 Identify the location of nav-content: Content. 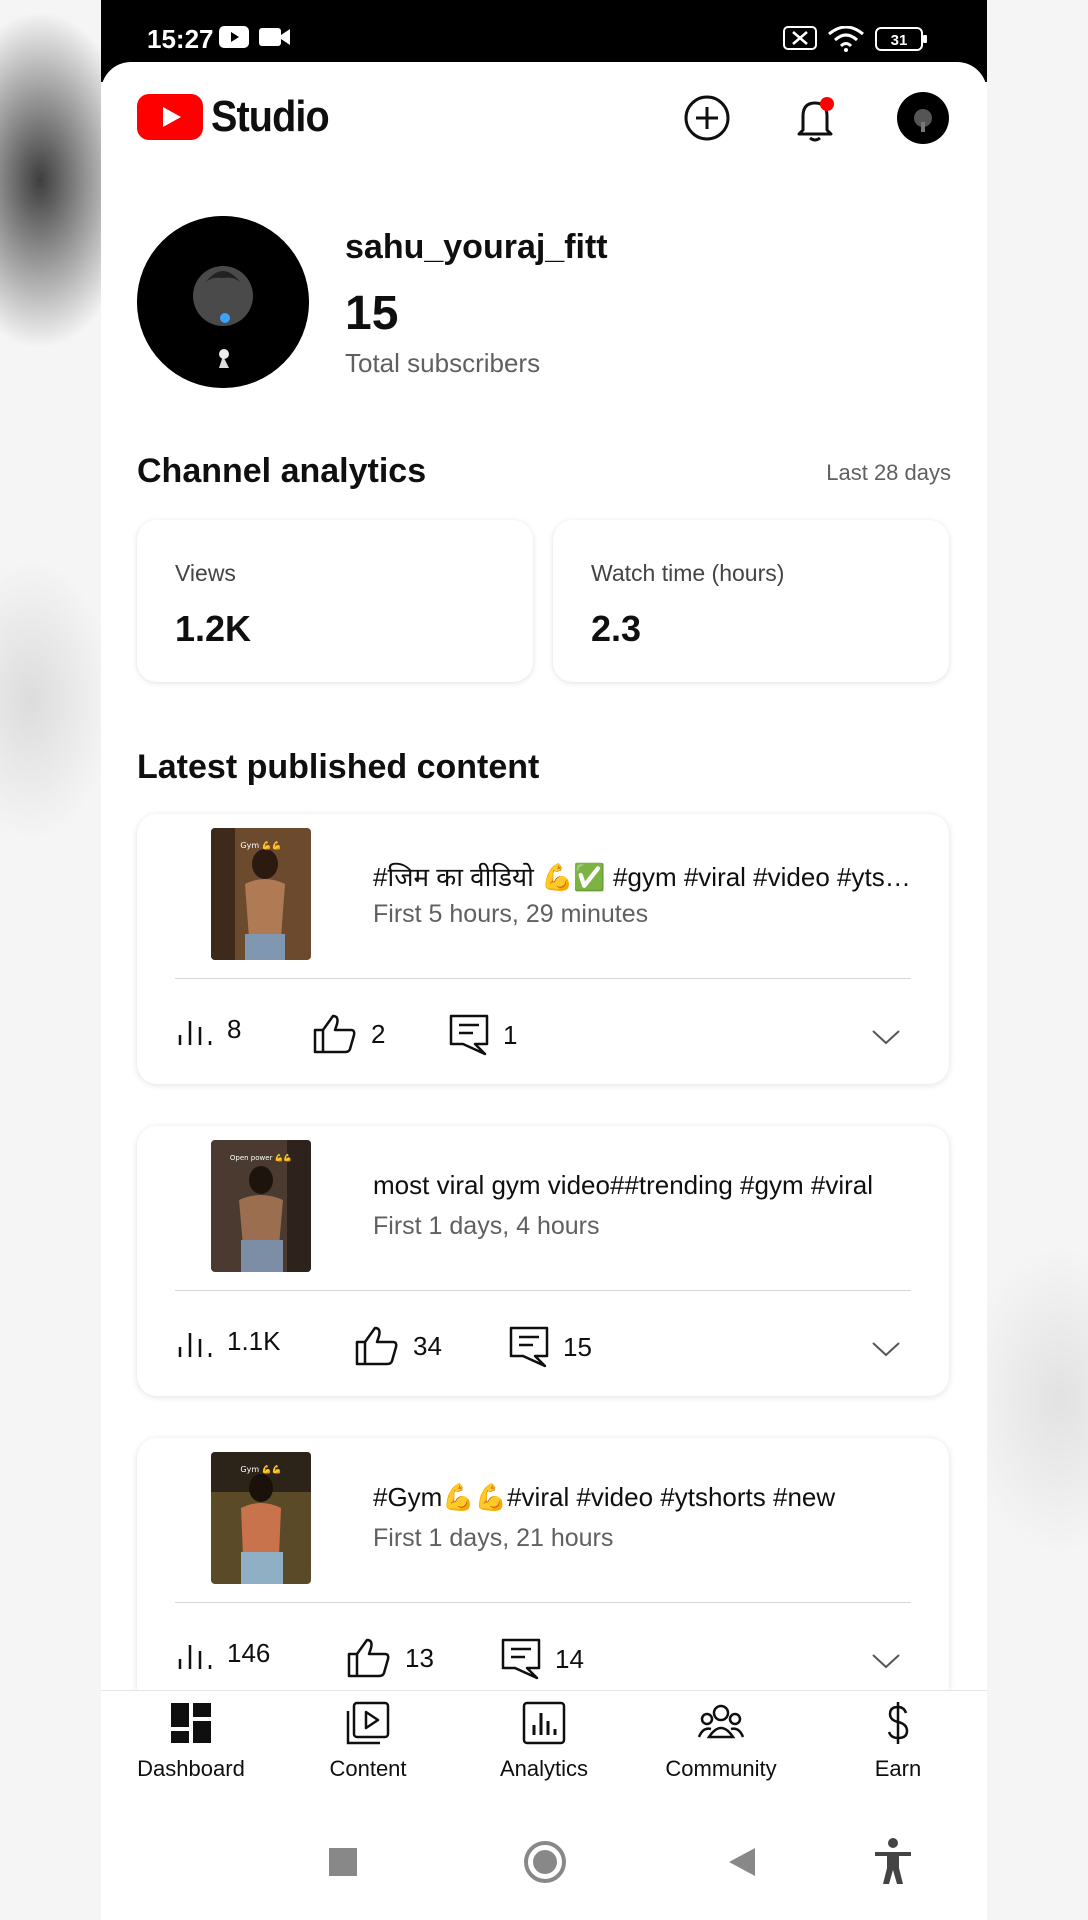
(368, 1741).